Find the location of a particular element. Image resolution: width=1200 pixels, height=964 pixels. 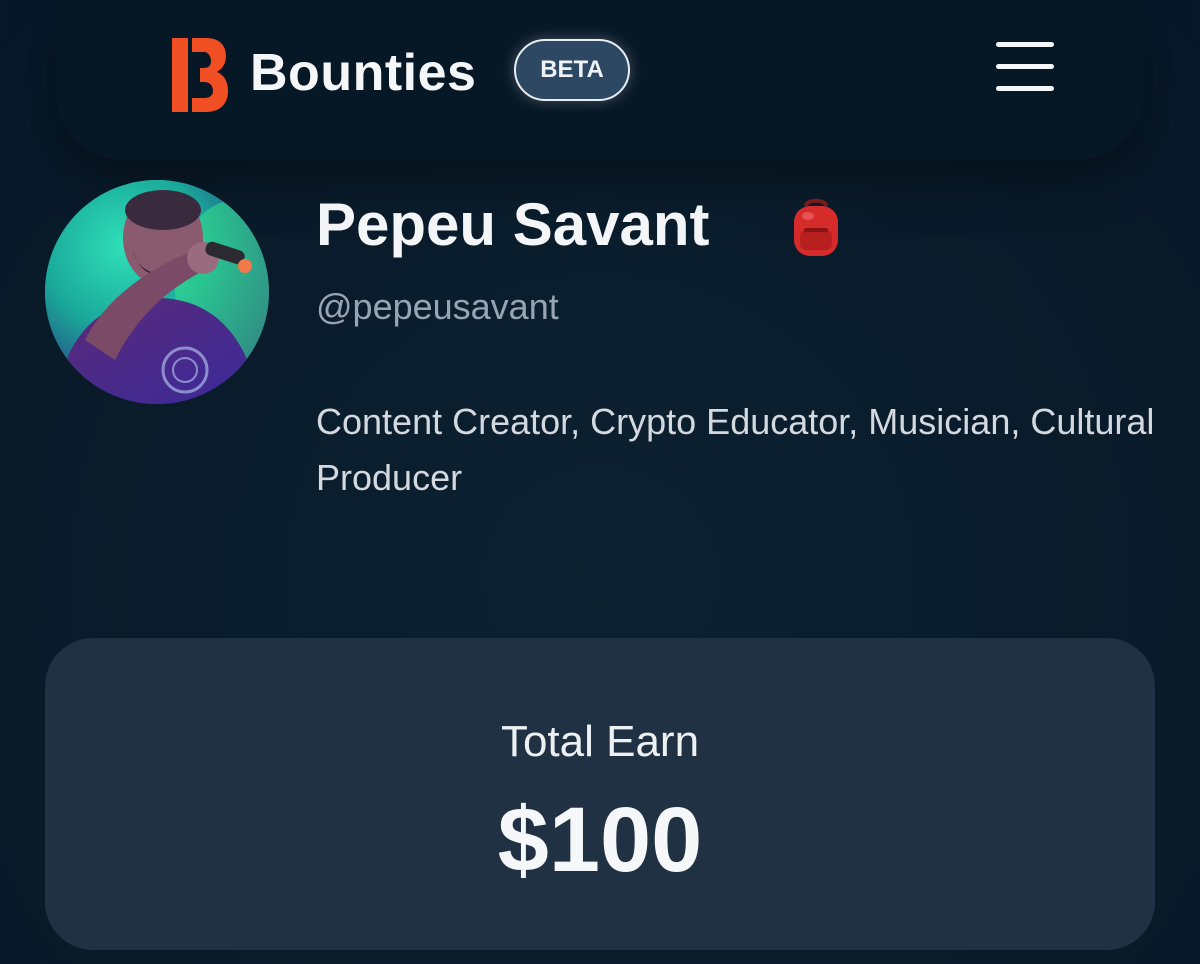

total-earn-value: $100 is located at coordinates (600, 840).